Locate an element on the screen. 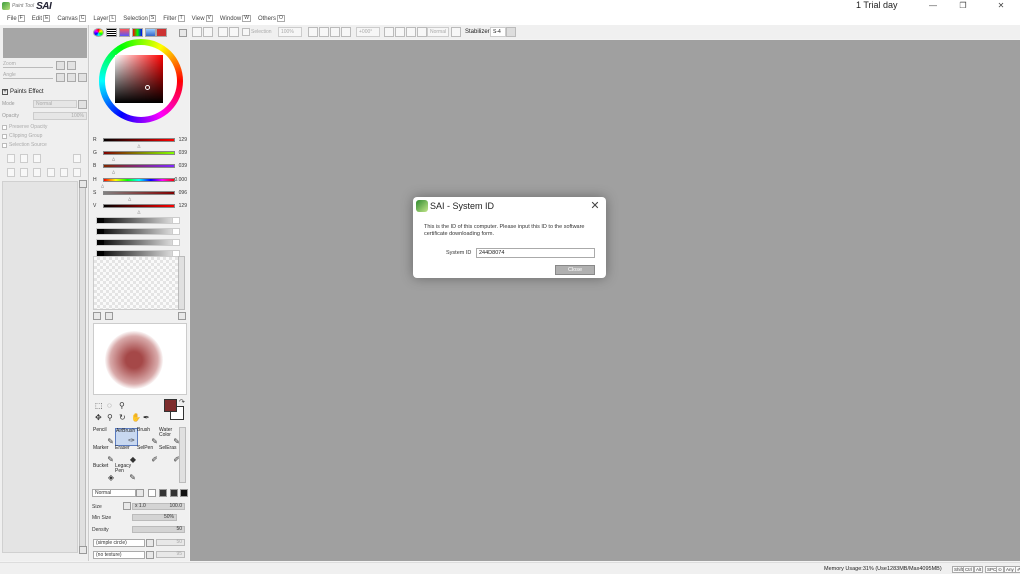 This screenshot has height=574, width=1020. scratchpad-mode-icon is located at coordinates (150, 32).